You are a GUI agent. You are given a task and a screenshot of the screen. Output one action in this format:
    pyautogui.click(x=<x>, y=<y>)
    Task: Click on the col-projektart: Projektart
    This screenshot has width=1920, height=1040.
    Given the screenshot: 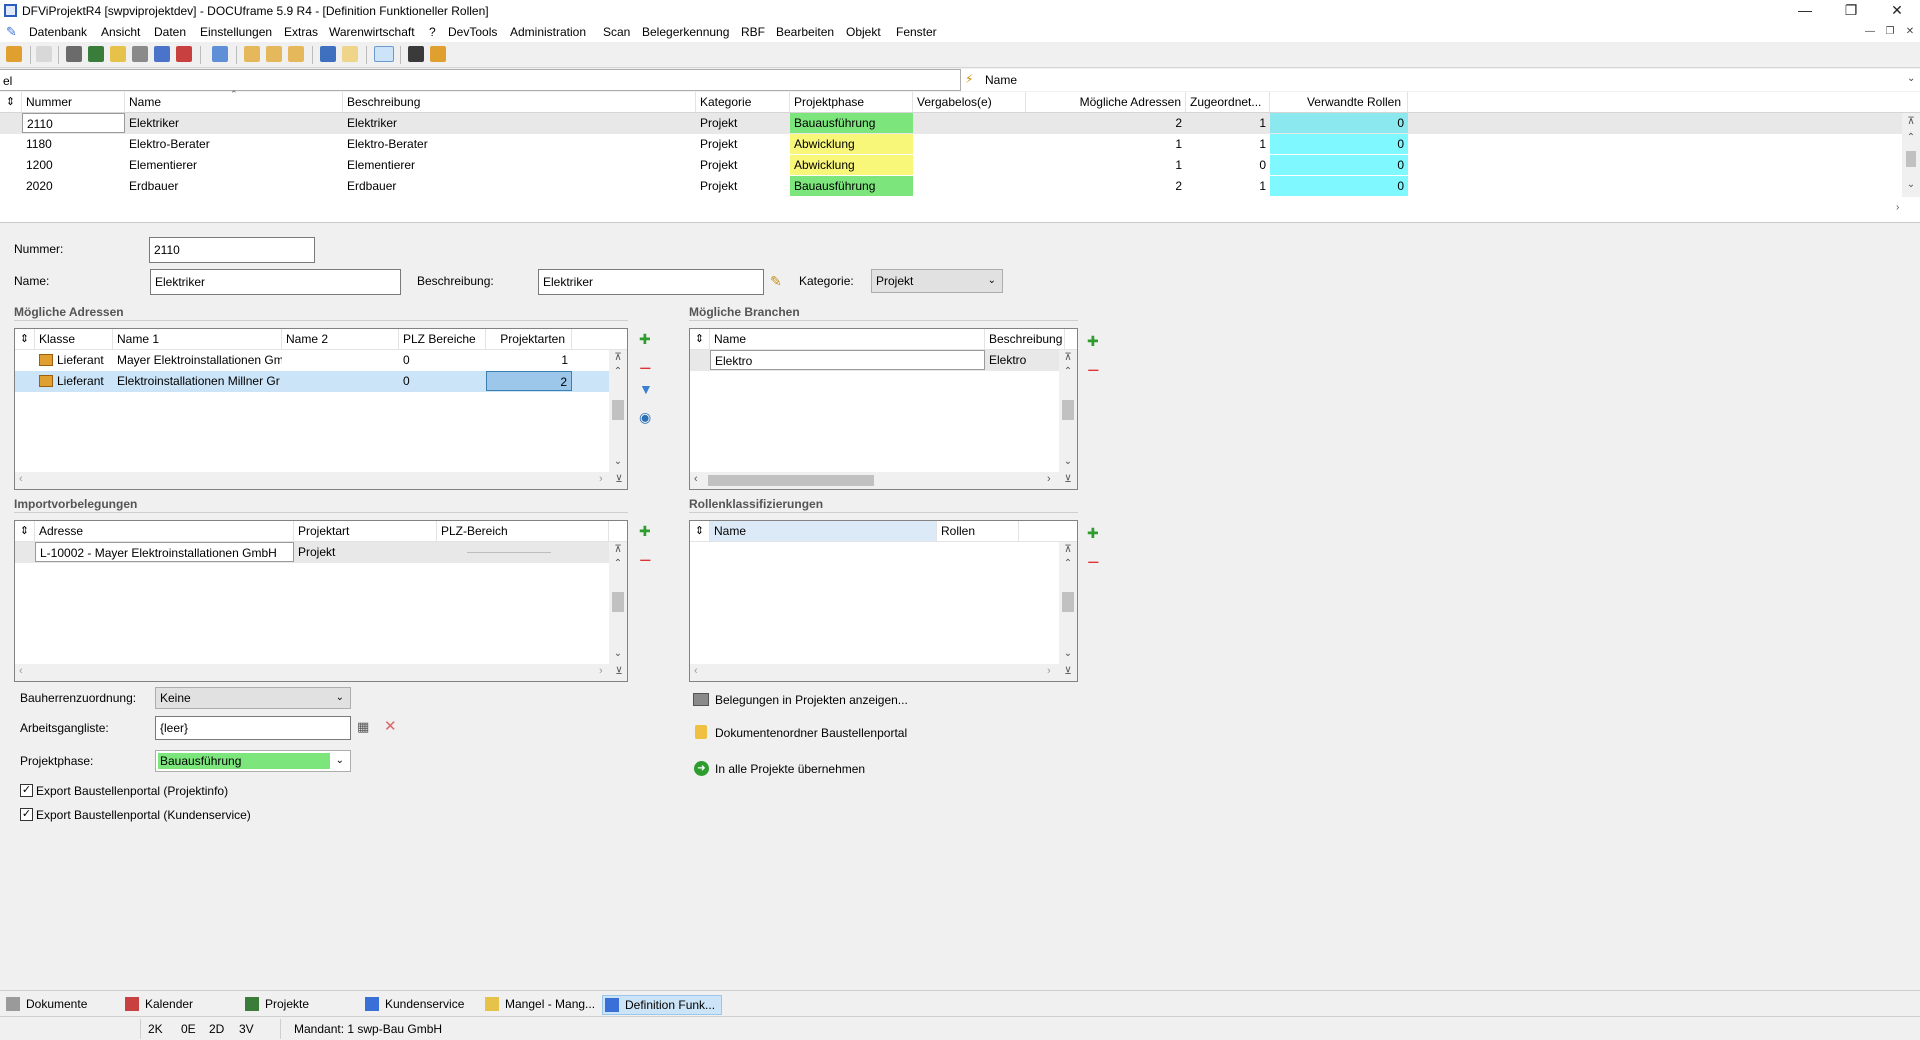 What is the action you would take?
    pyautogui.click(x=365, y=531)
    